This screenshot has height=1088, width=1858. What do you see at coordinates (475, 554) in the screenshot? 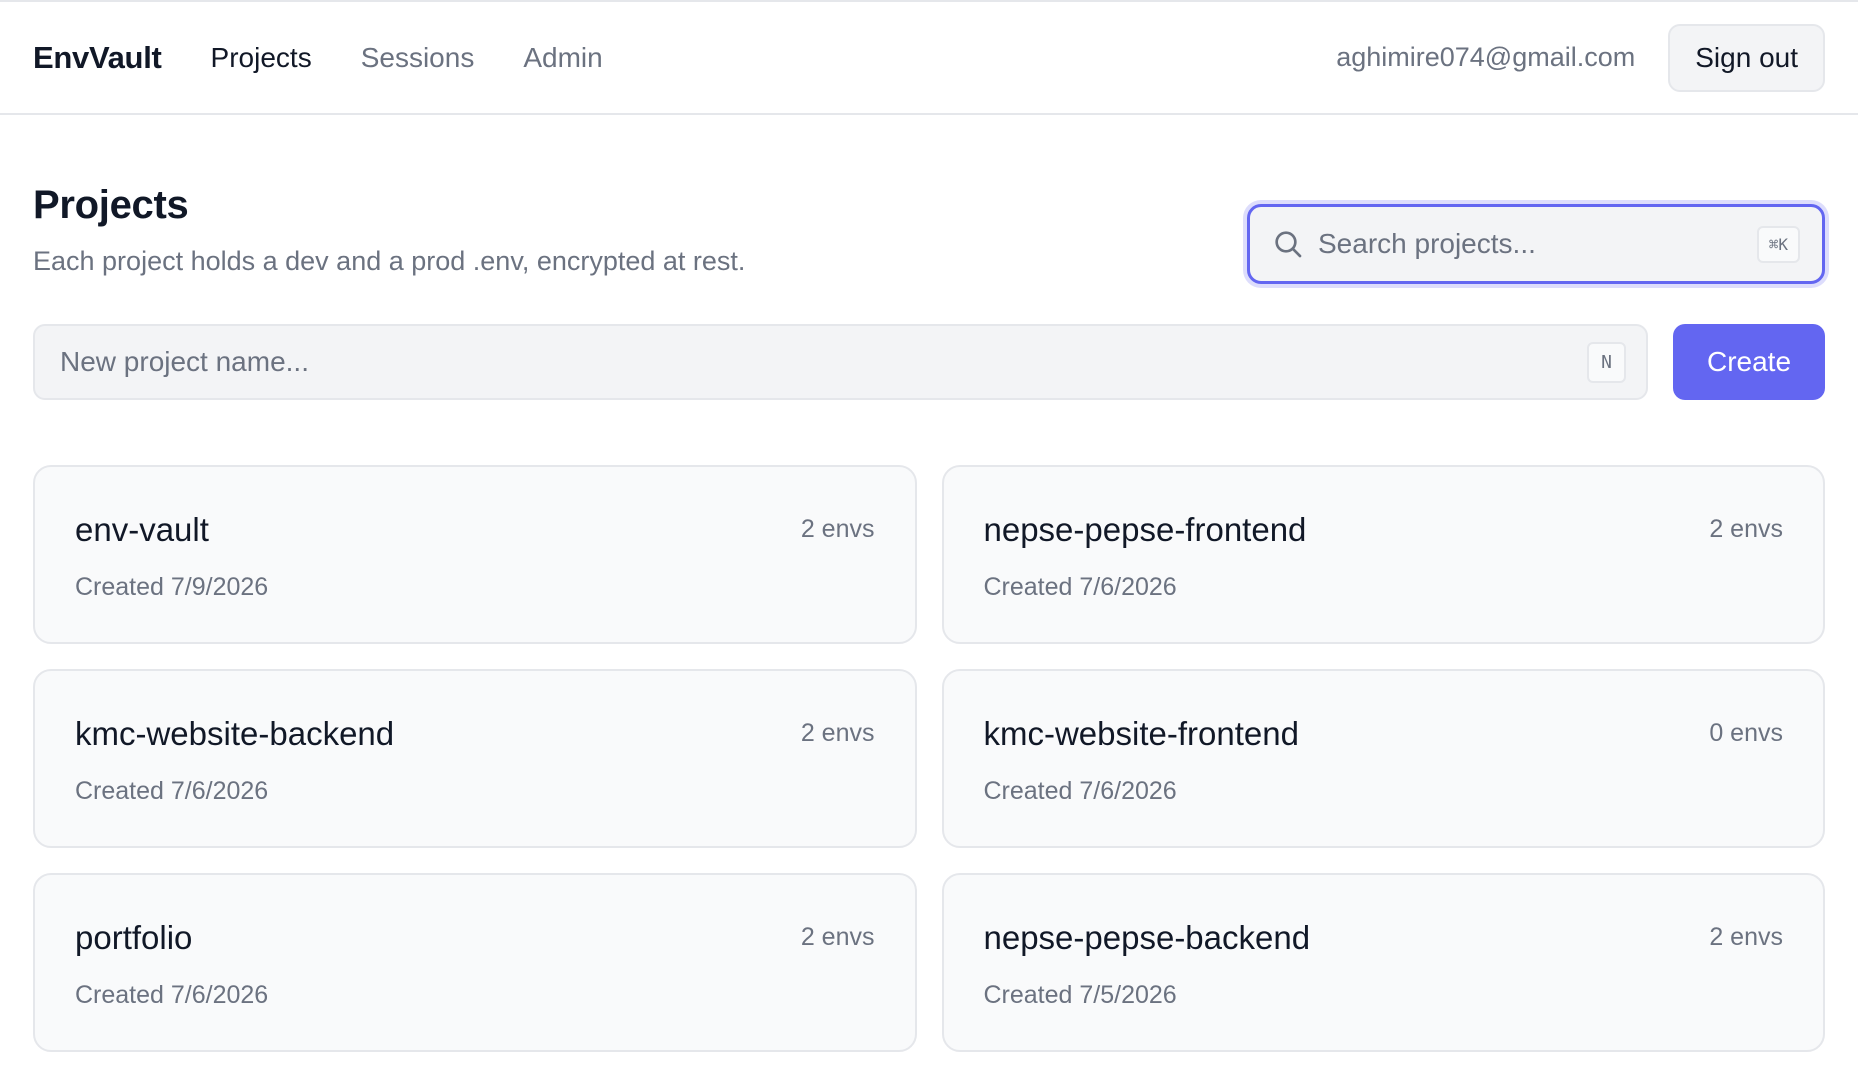
I see `project-card: env-vault 2 envs Created 7/9/2026` at bounding box center [475, 554].